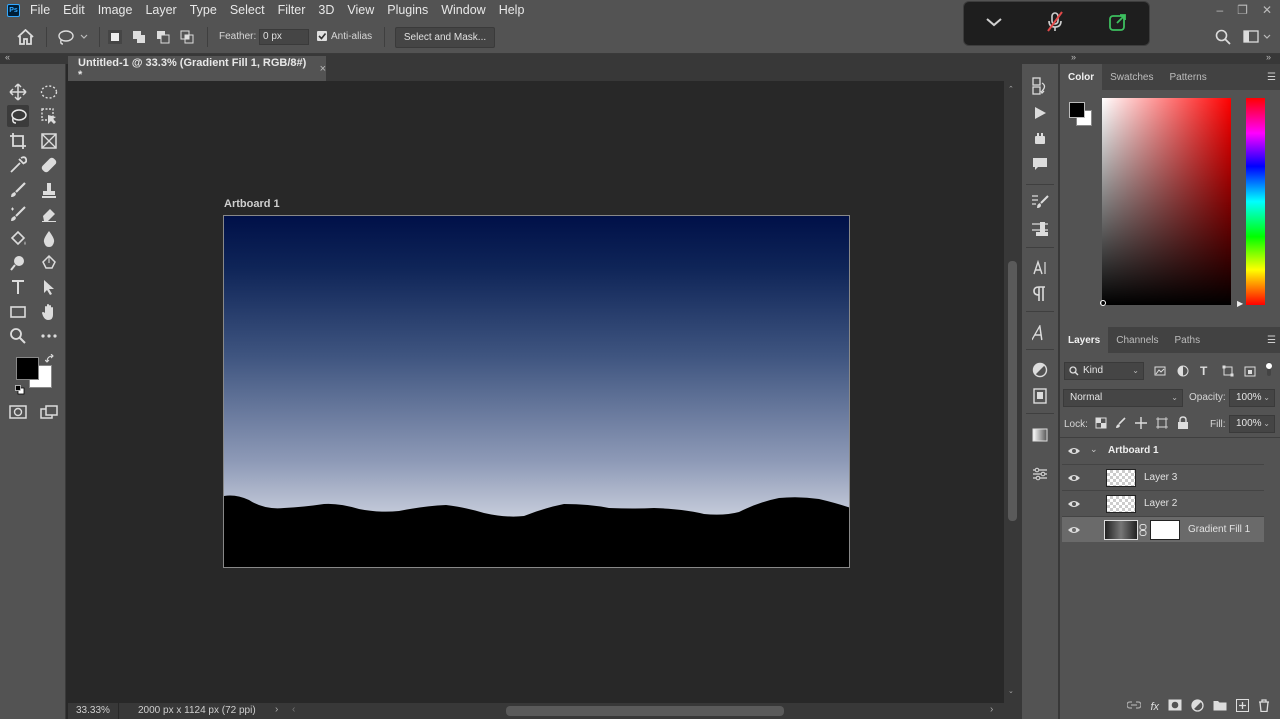 This screenshot has width=1280, height=719. What do you see at coordinates (1163, 477) in the screenshot?
I see `layer-row-layer3: Layer 3` at bounding box center [1163, 477].